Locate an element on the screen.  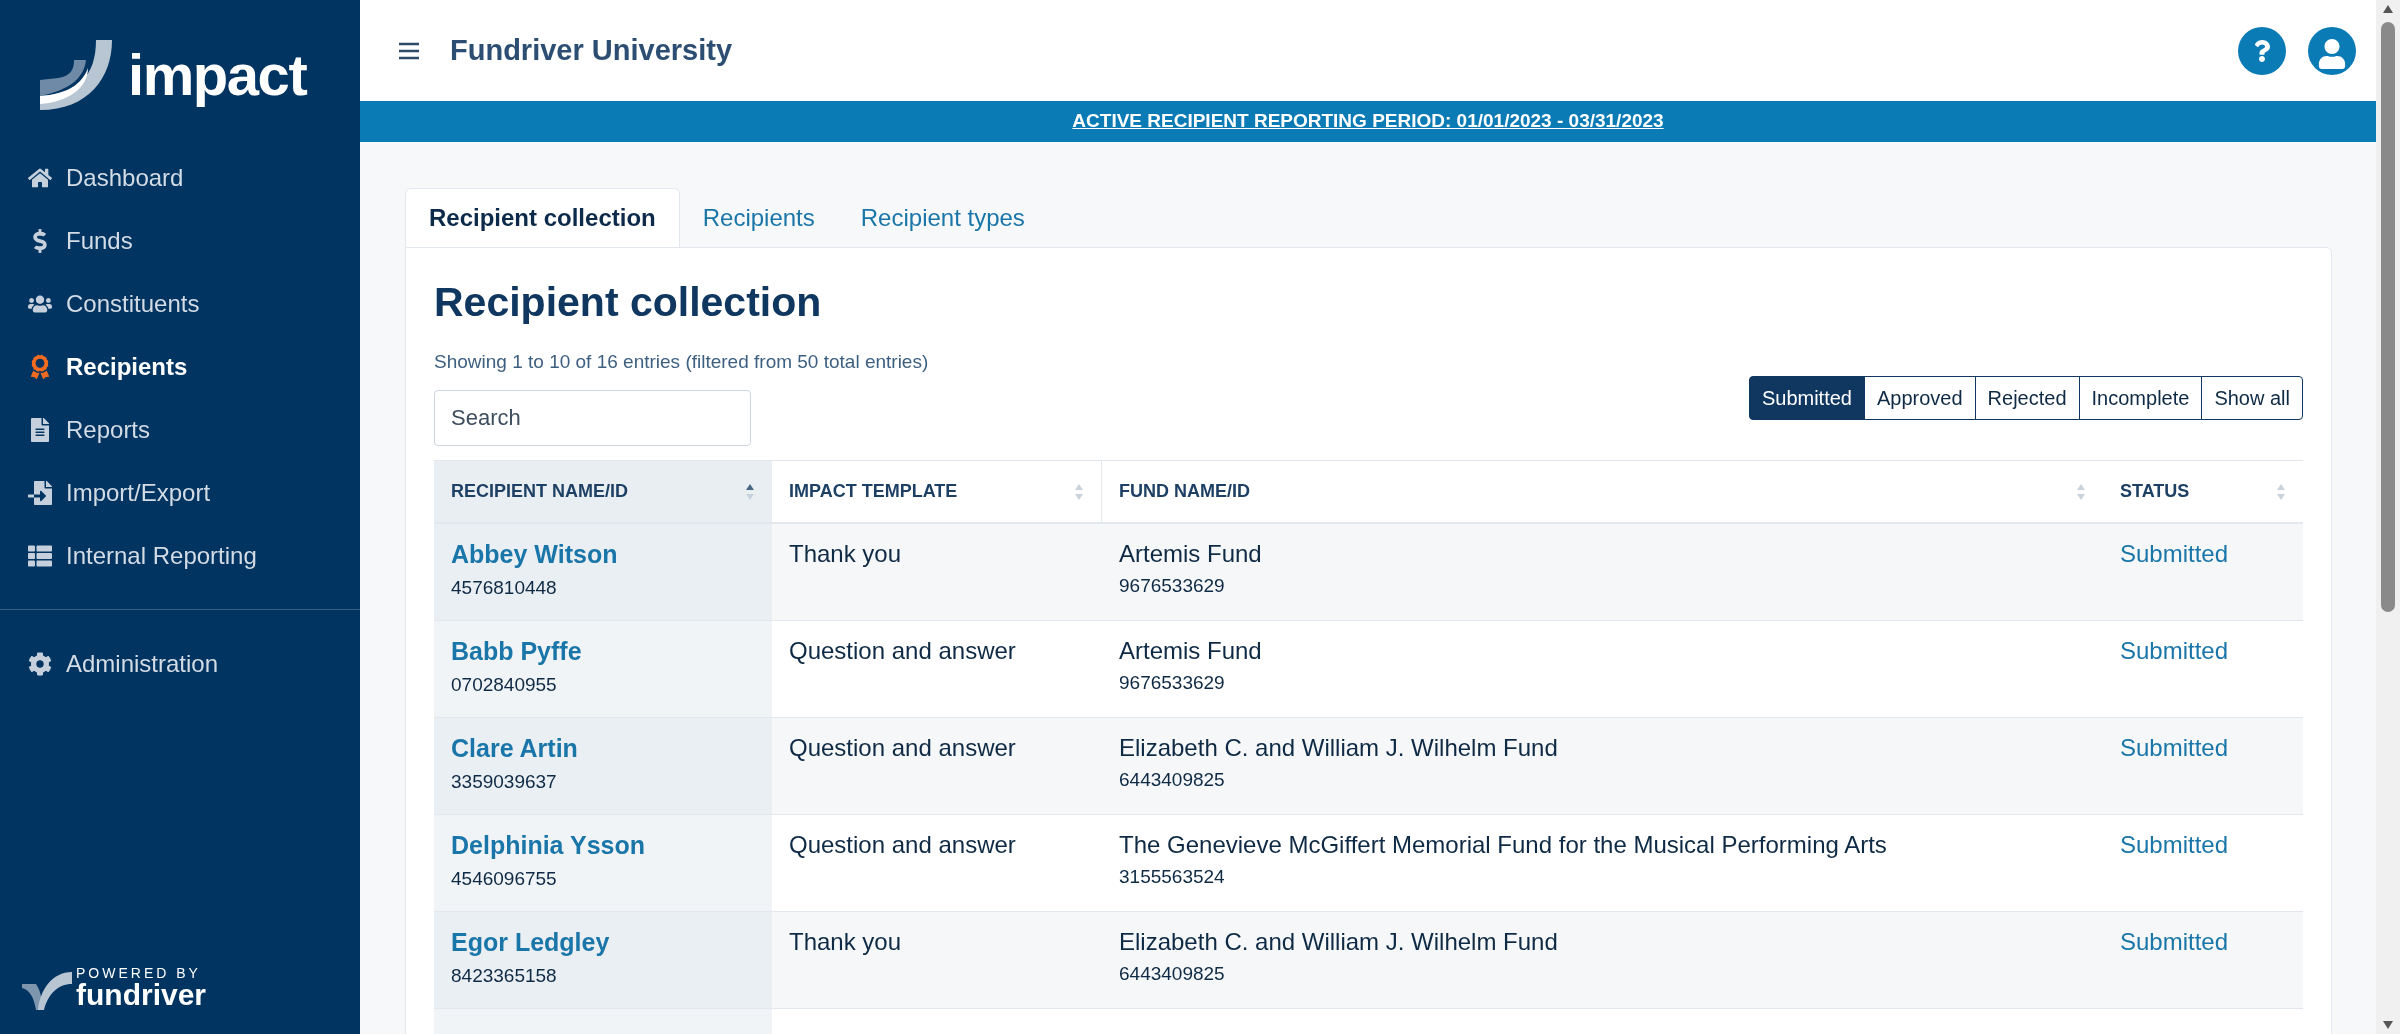
fund-id: 3155563524 is located at coordinates (1172, 877).